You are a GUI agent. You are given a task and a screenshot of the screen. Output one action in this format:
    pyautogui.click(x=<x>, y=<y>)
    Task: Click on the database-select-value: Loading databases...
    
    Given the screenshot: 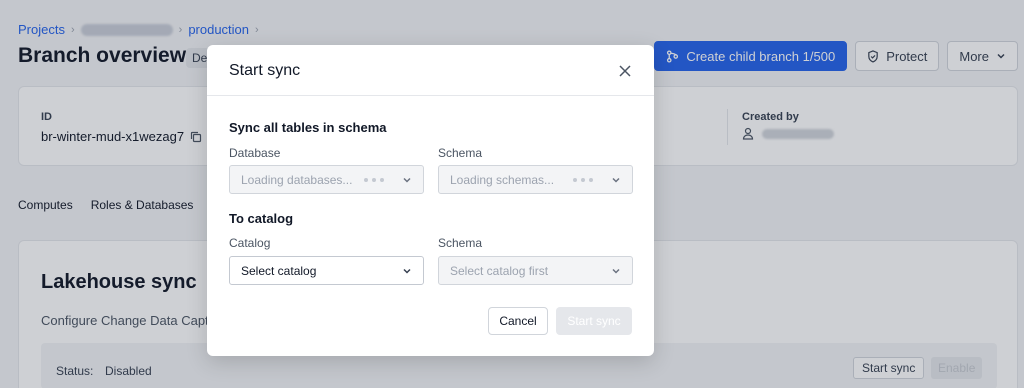 What is the action you would take?
    pyautogui.click(x=297, y=179)
    